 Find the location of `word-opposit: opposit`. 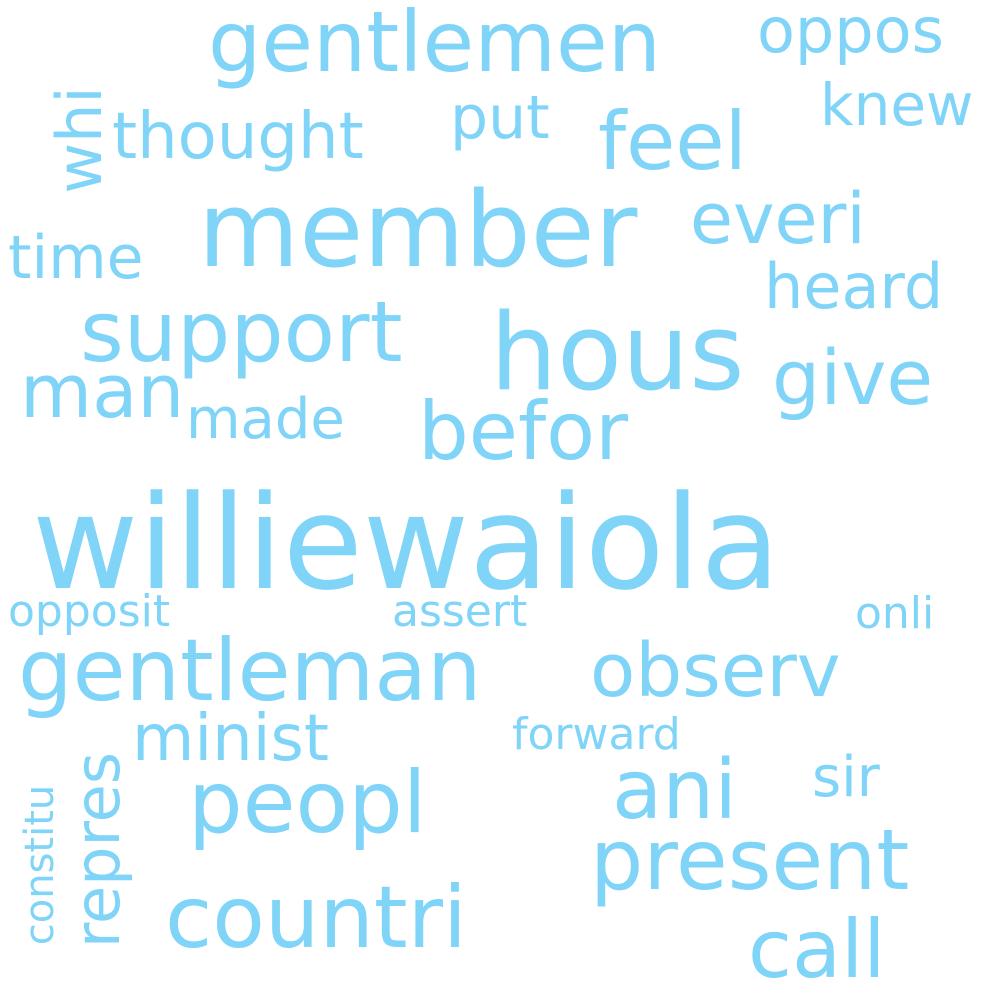

word-opposit: opposit is located at coordinates (89, 611).